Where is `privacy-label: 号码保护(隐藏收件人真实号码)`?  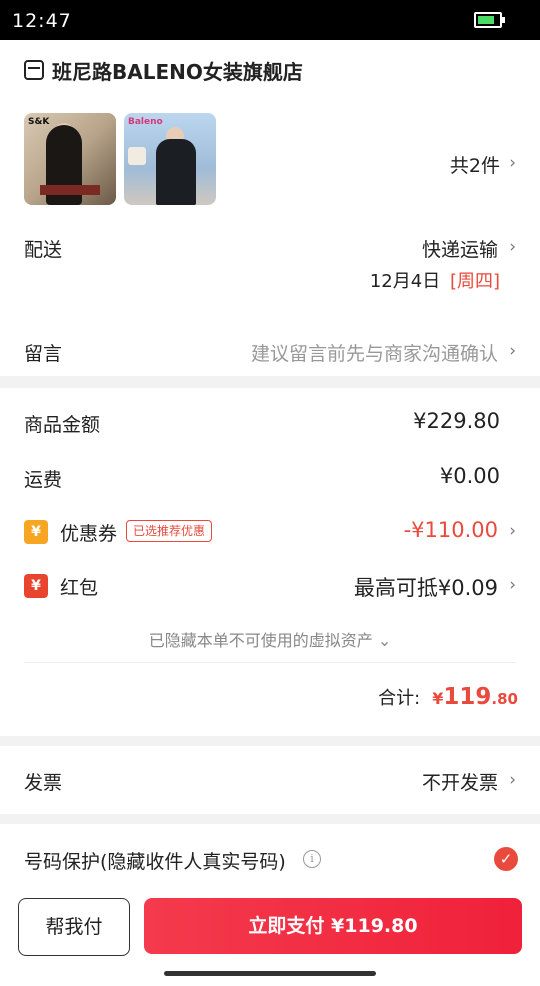 privacy-label: 号码保护(隐藏收件人真实号码) is located at coordinates (155, 862).